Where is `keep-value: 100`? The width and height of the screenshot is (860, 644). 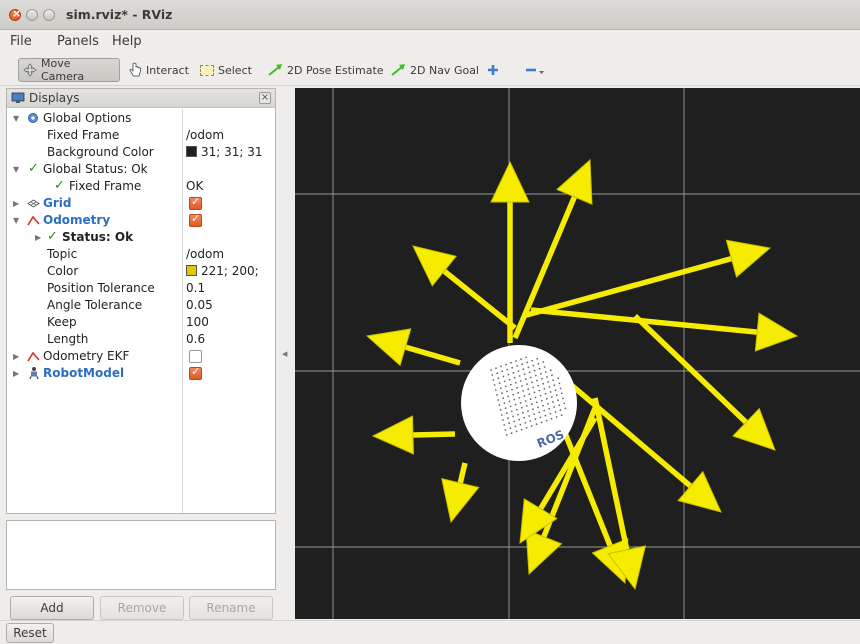
keep-value: 100 is located at coordinates (197, 322).